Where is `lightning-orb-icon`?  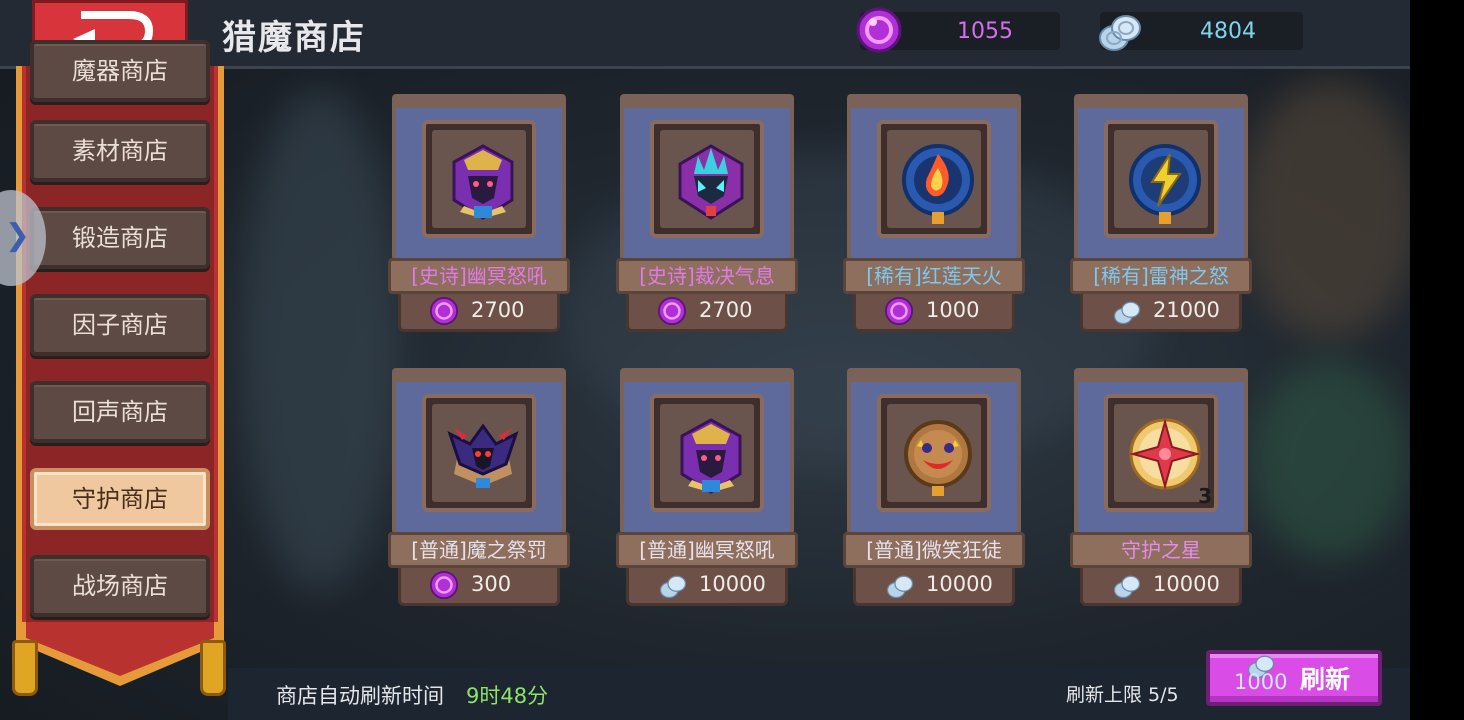 lightning-orb-icon is located at coordinates (1165, 184).